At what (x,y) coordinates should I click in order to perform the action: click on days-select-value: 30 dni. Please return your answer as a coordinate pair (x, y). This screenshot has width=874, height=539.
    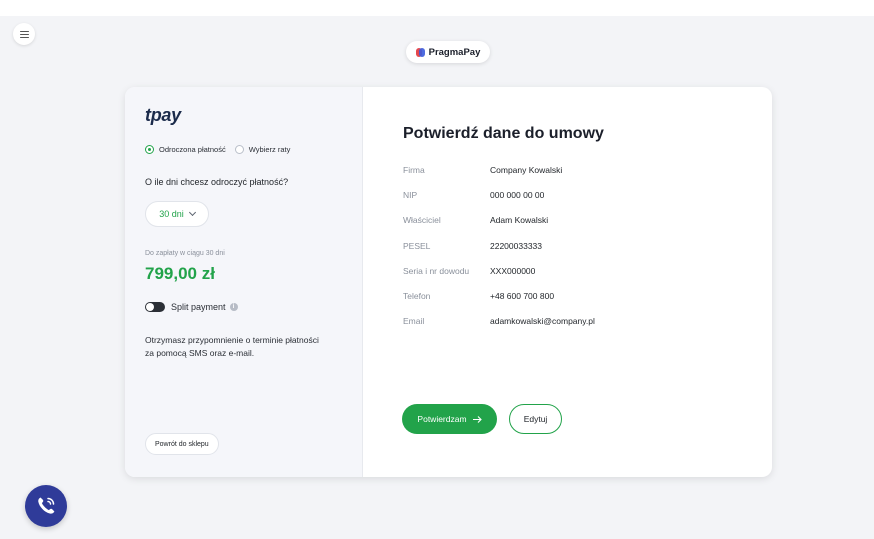
    Looking at the image, I should click on (171, 214).